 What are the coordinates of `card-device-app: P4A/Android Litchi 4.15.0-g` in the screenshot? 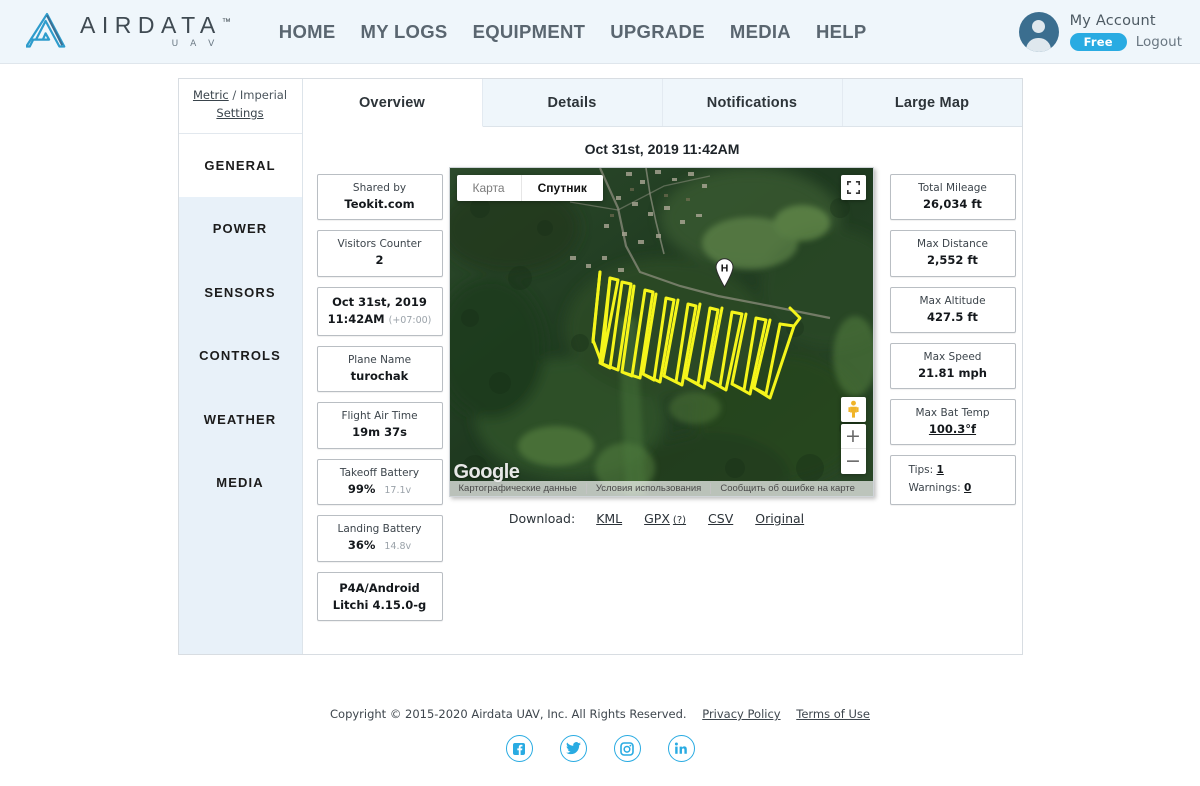 It's located at (379, 596).